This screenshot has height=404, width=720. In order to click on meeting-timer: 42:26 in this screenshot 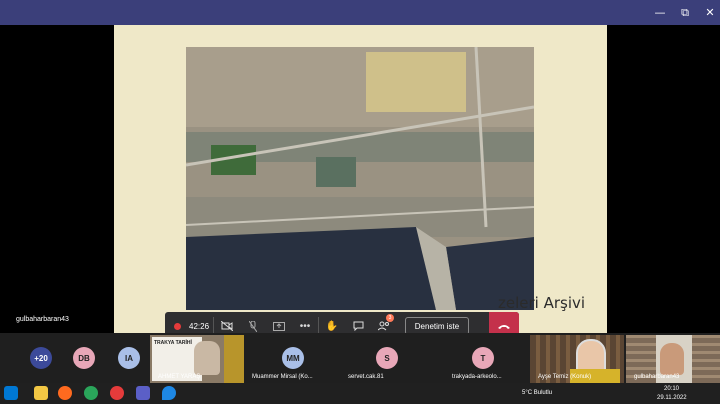, I will do `click(199, 326)`.